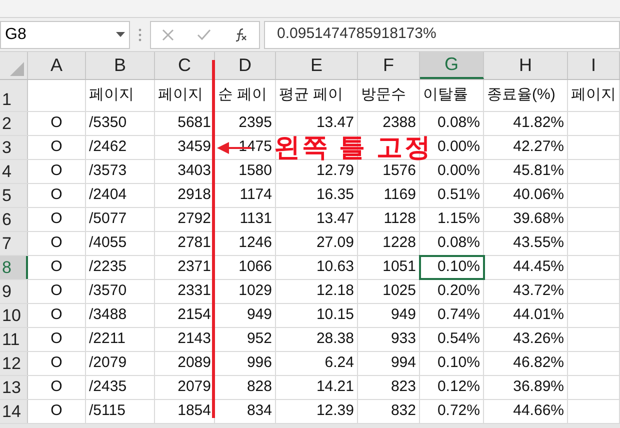 Image resolution: width=620 pixels, height=428 pixels. What do you see at coordinates (14, 219) in the screenshot?
I see `row-header: 6` at bounding box center [14, 219].